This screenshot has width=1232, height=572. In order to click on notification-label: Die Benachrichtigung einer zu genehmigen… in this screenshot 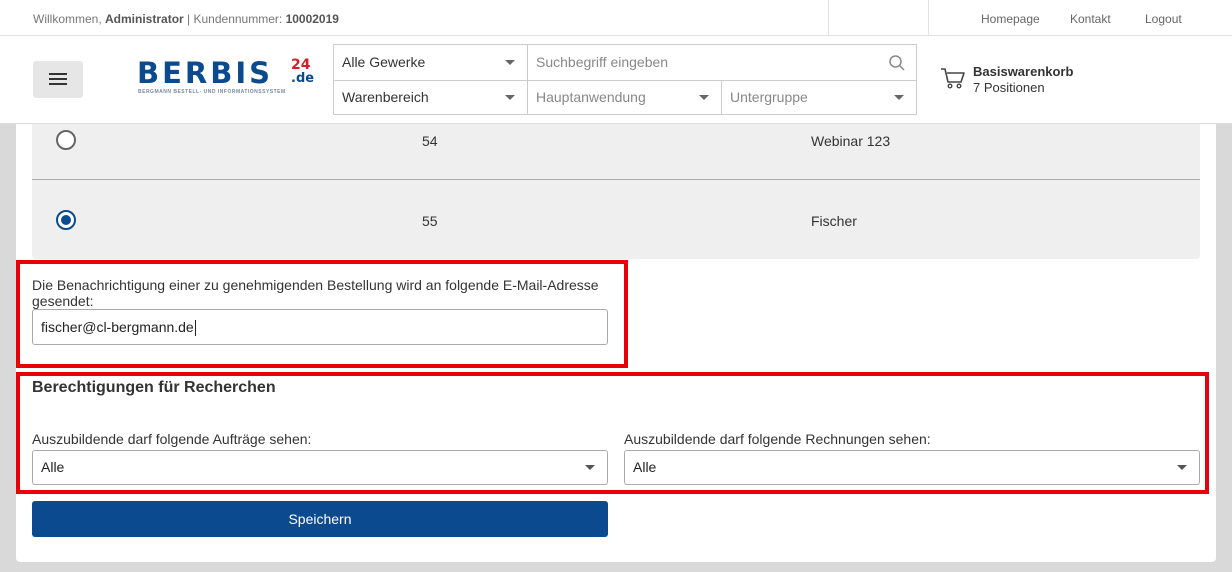, I will do `click(315, 293)`.